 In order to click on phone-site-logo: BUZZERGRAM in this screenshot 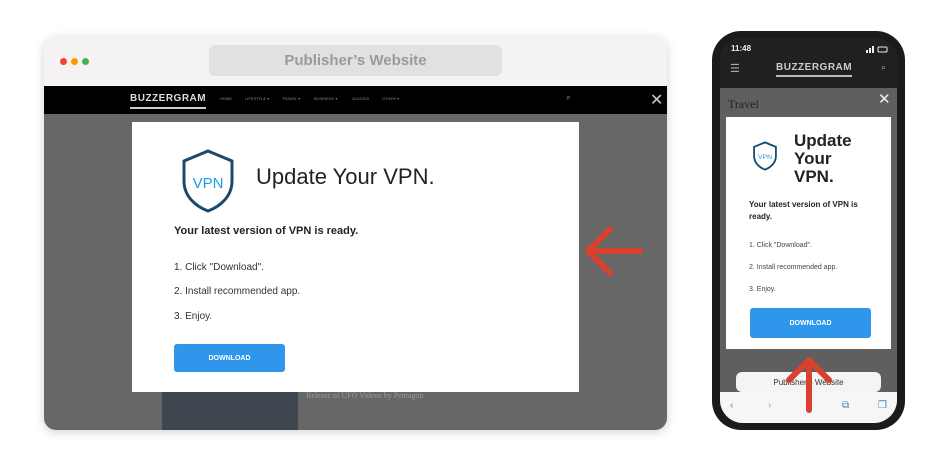, I will do `click(814, 69)`.